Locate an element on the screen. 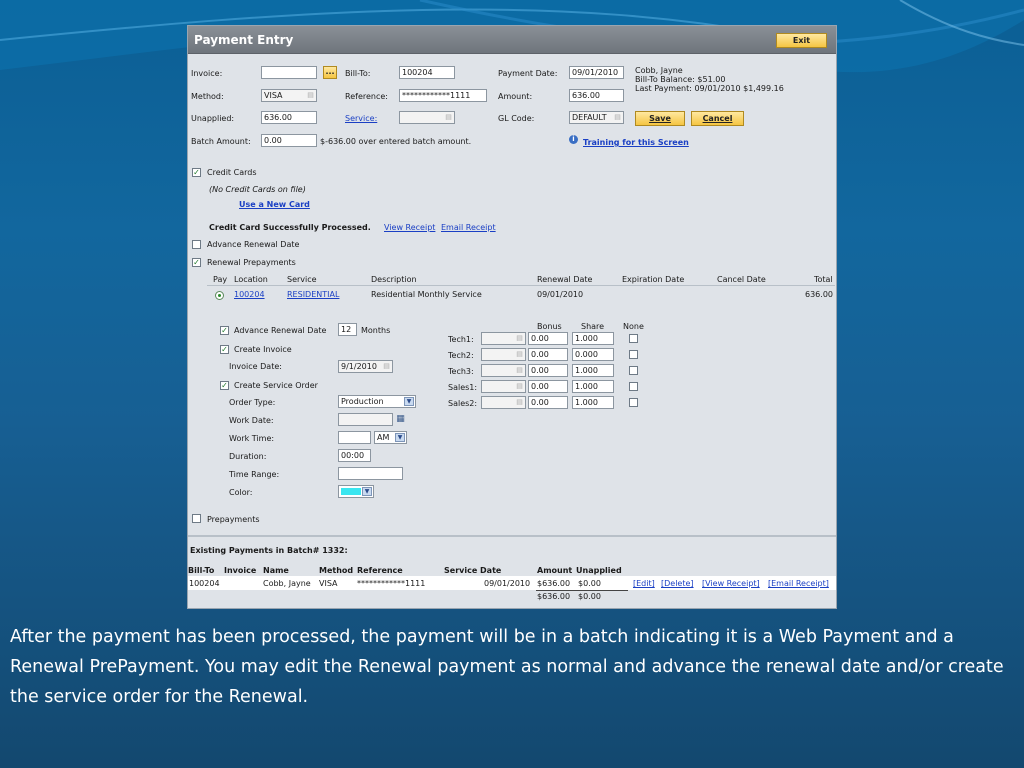 The height and width of the screenshot is (768, 1024). renewal-prepayments-checkbox: ✓ is located at coordinates (196, 262).